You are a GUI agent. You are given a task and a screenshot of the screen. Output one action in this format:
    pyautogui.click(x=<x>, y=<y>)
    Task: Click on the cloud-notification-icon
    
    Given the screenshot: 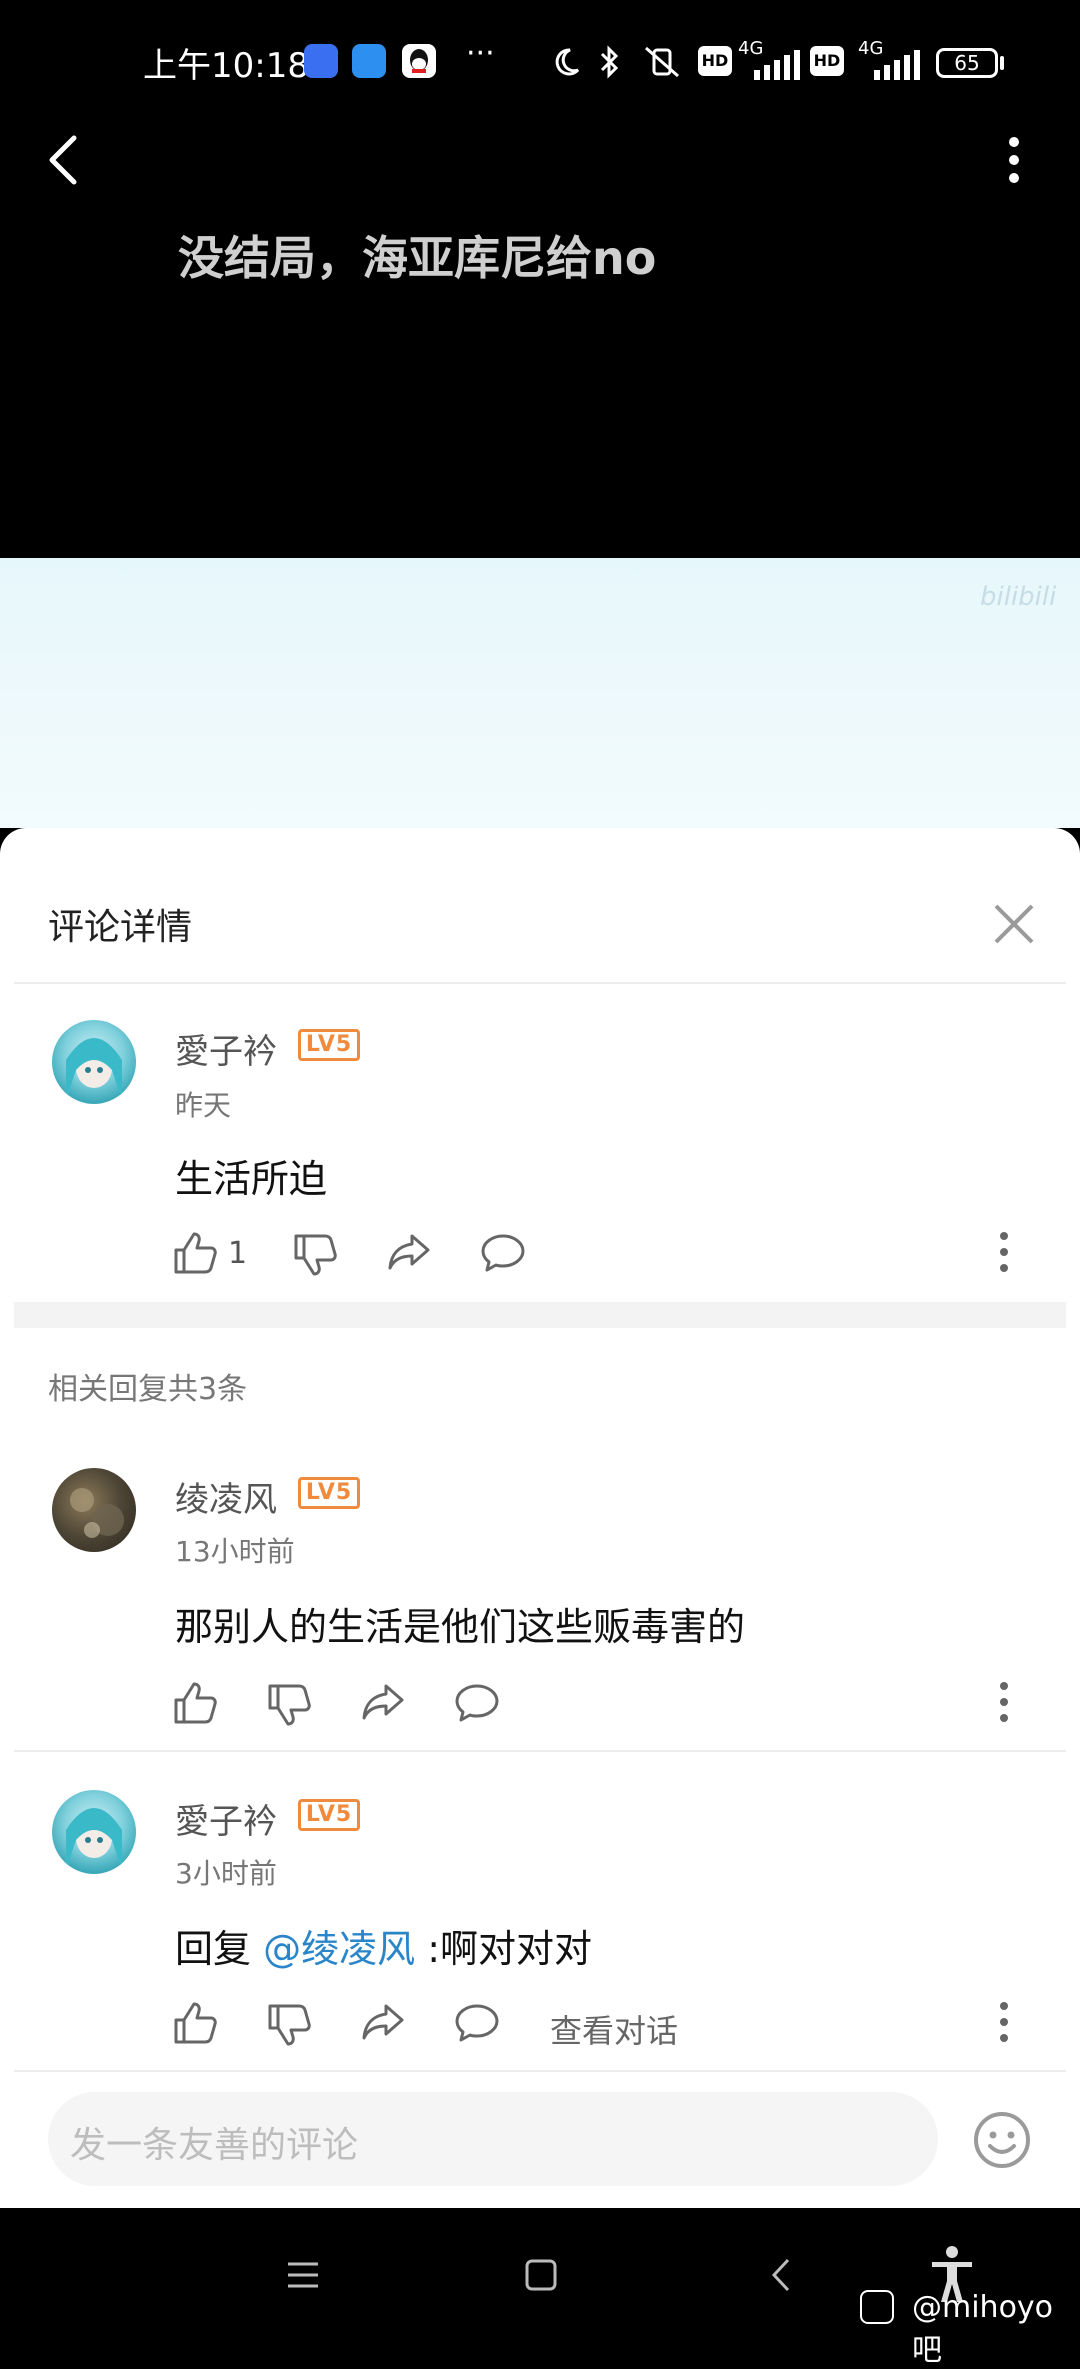 What is the action you would take?
    pyautogui.click(x=369, y=61)
    